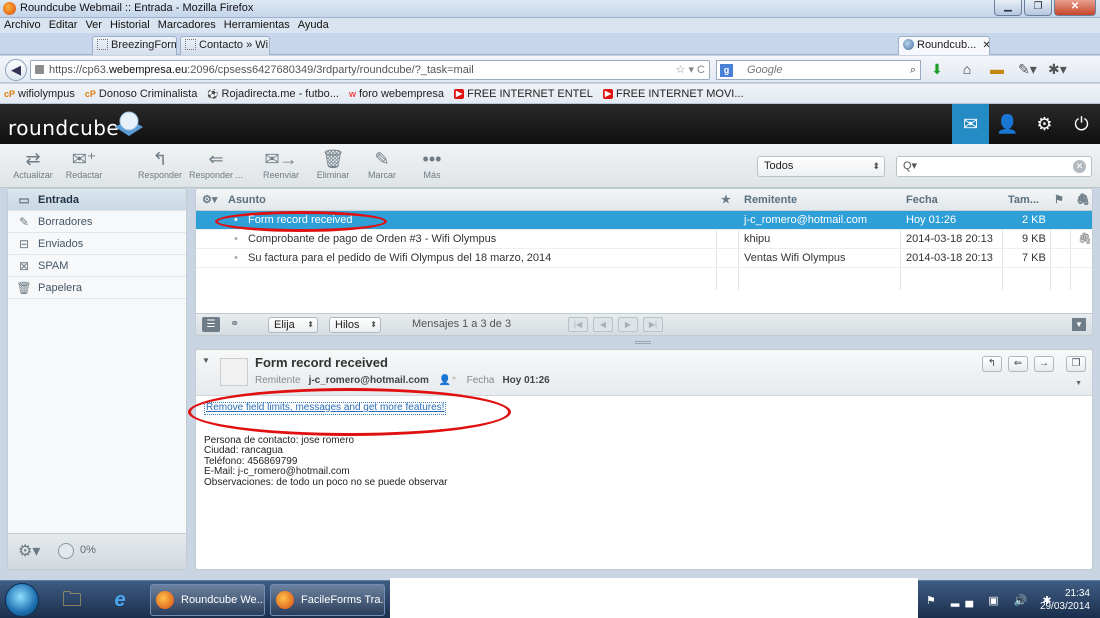 The height and width of the screenshot is (618, 1100). Describe the element at coordinates (355, 325) in the screenshot. I see `threads-dropdown: Hilos ⬍` at that location.